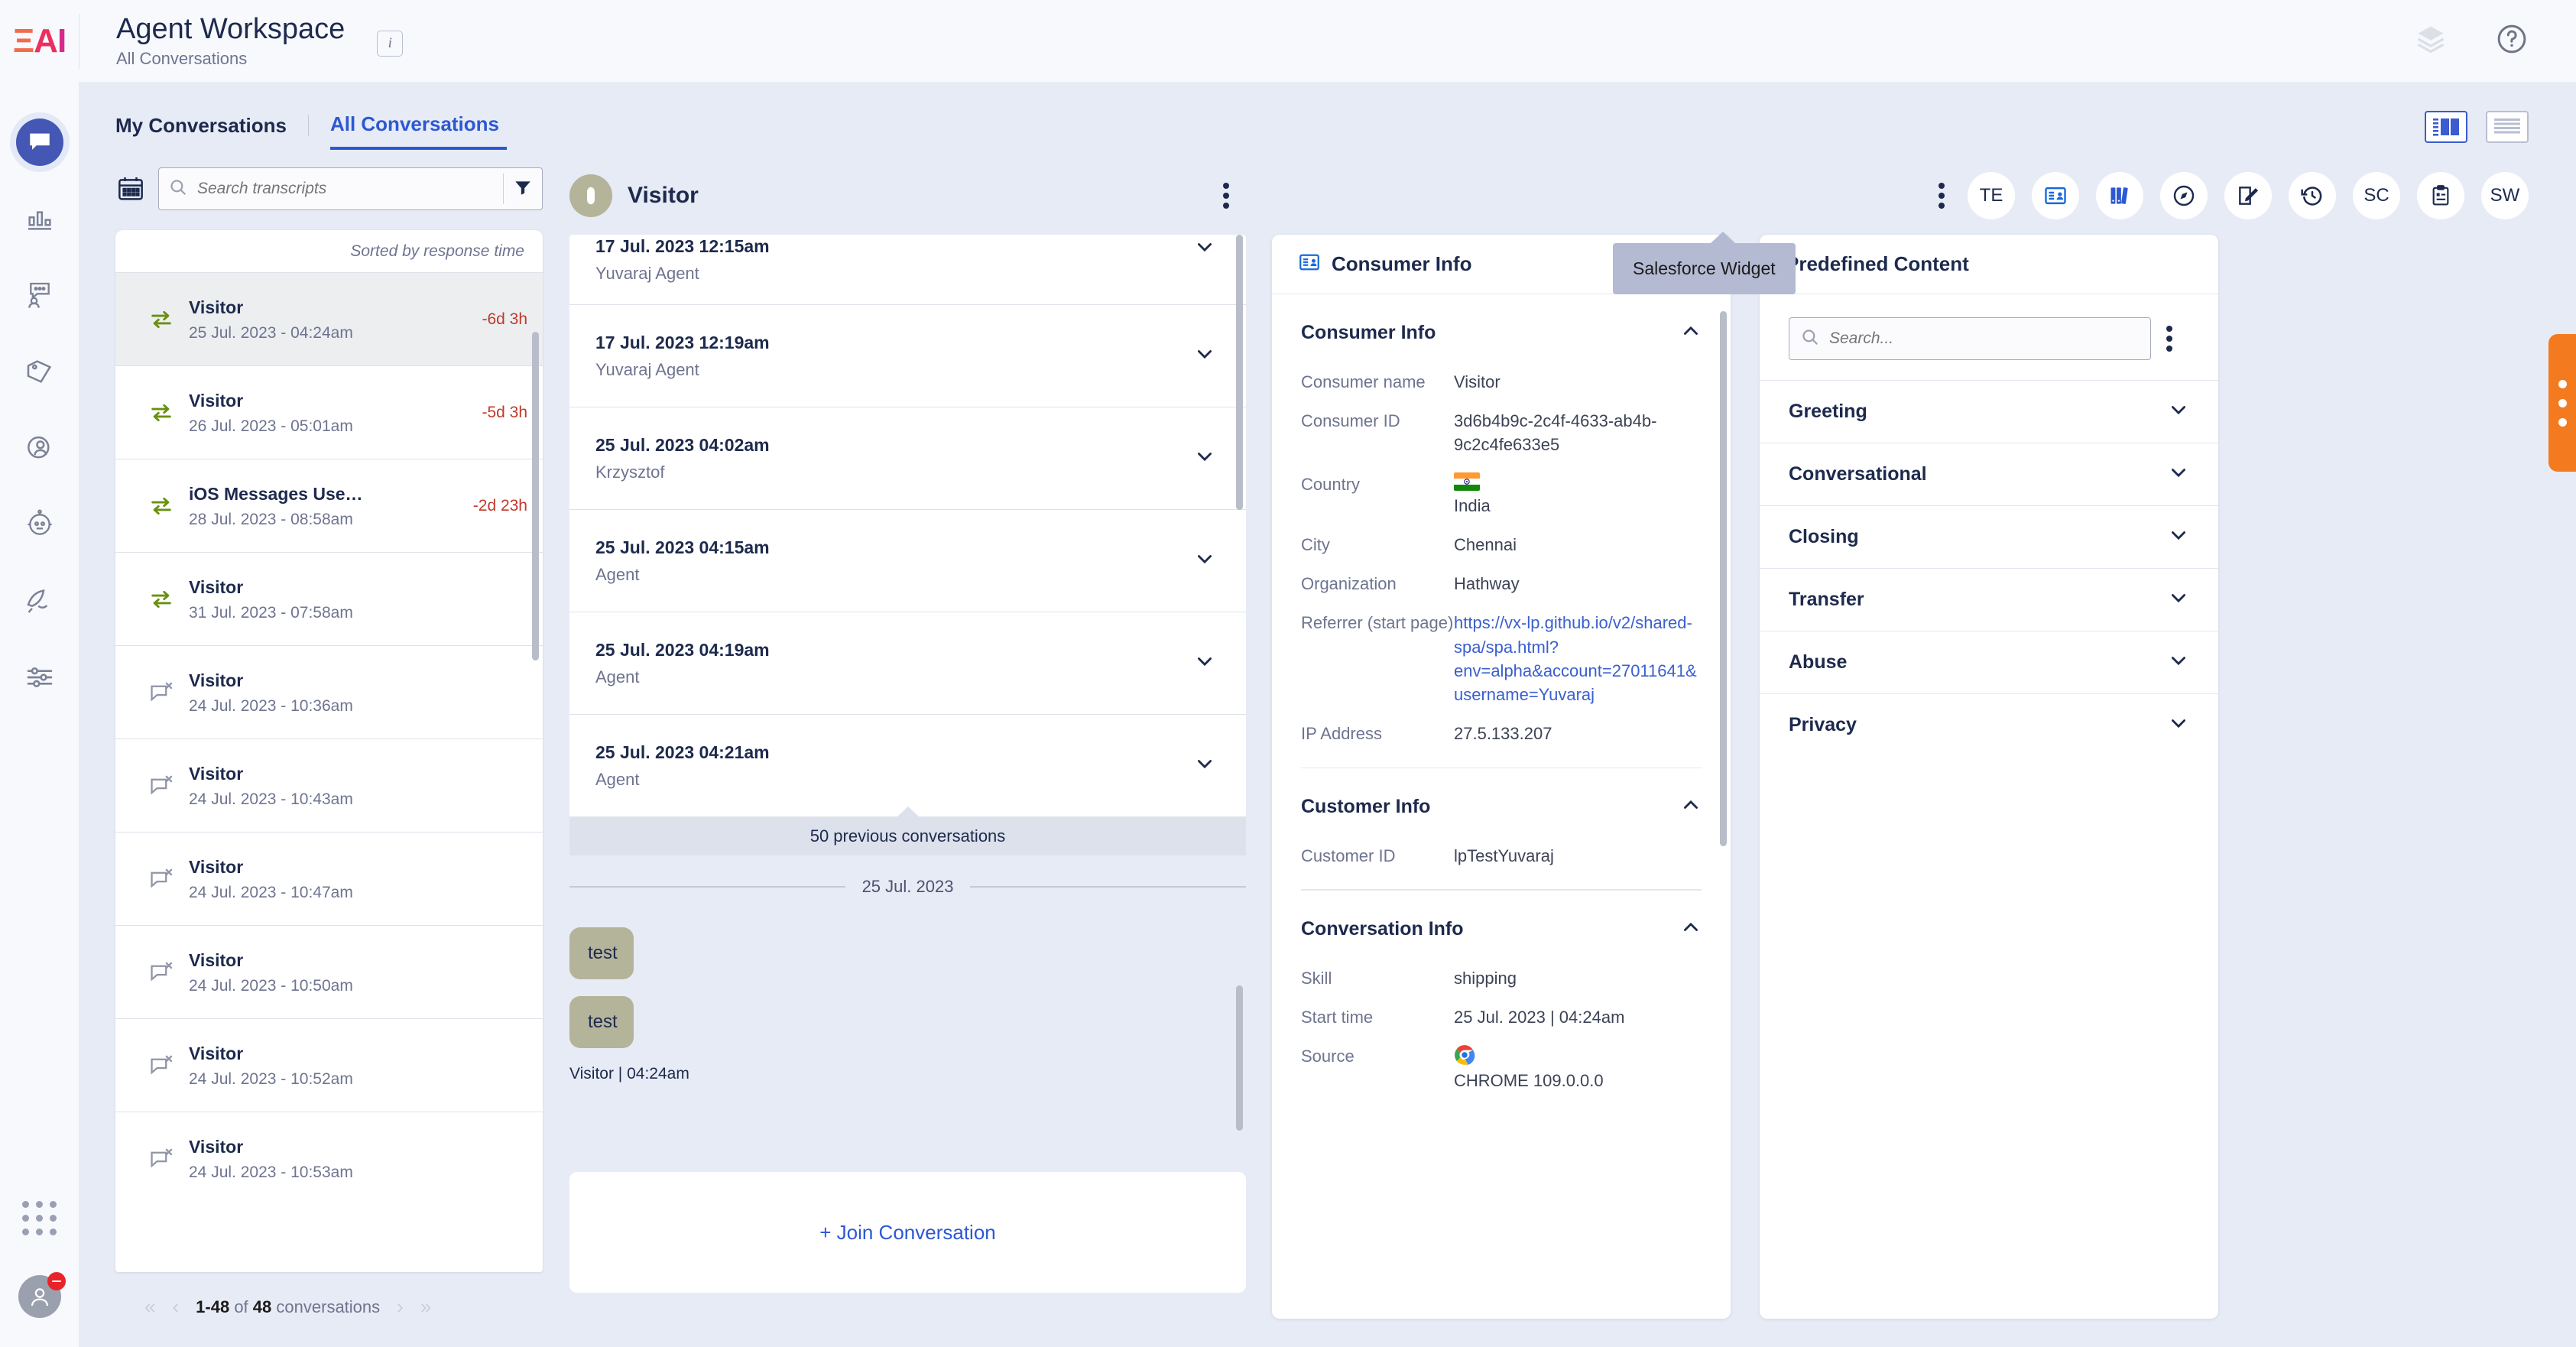  What do you see at coordinates (39, 295) in the screenshot?
I see `sidebar-item-agent-chat` at bounding box center [39, 295].